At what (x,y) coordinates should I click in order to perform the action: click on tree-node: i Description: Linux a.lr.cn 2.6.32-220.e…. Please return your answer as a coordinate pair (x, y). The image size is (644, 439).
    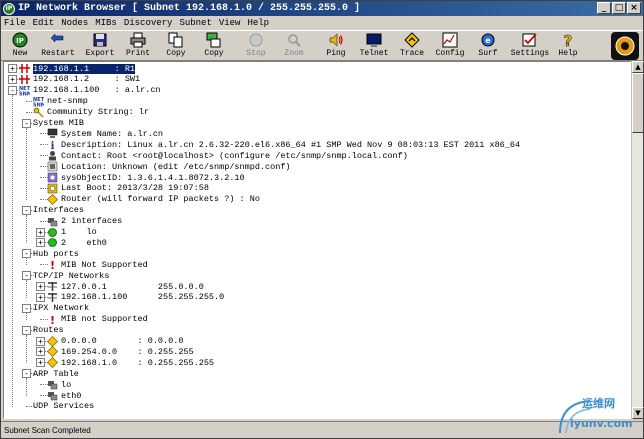
    Looking at the image, I should click on (278, 145).